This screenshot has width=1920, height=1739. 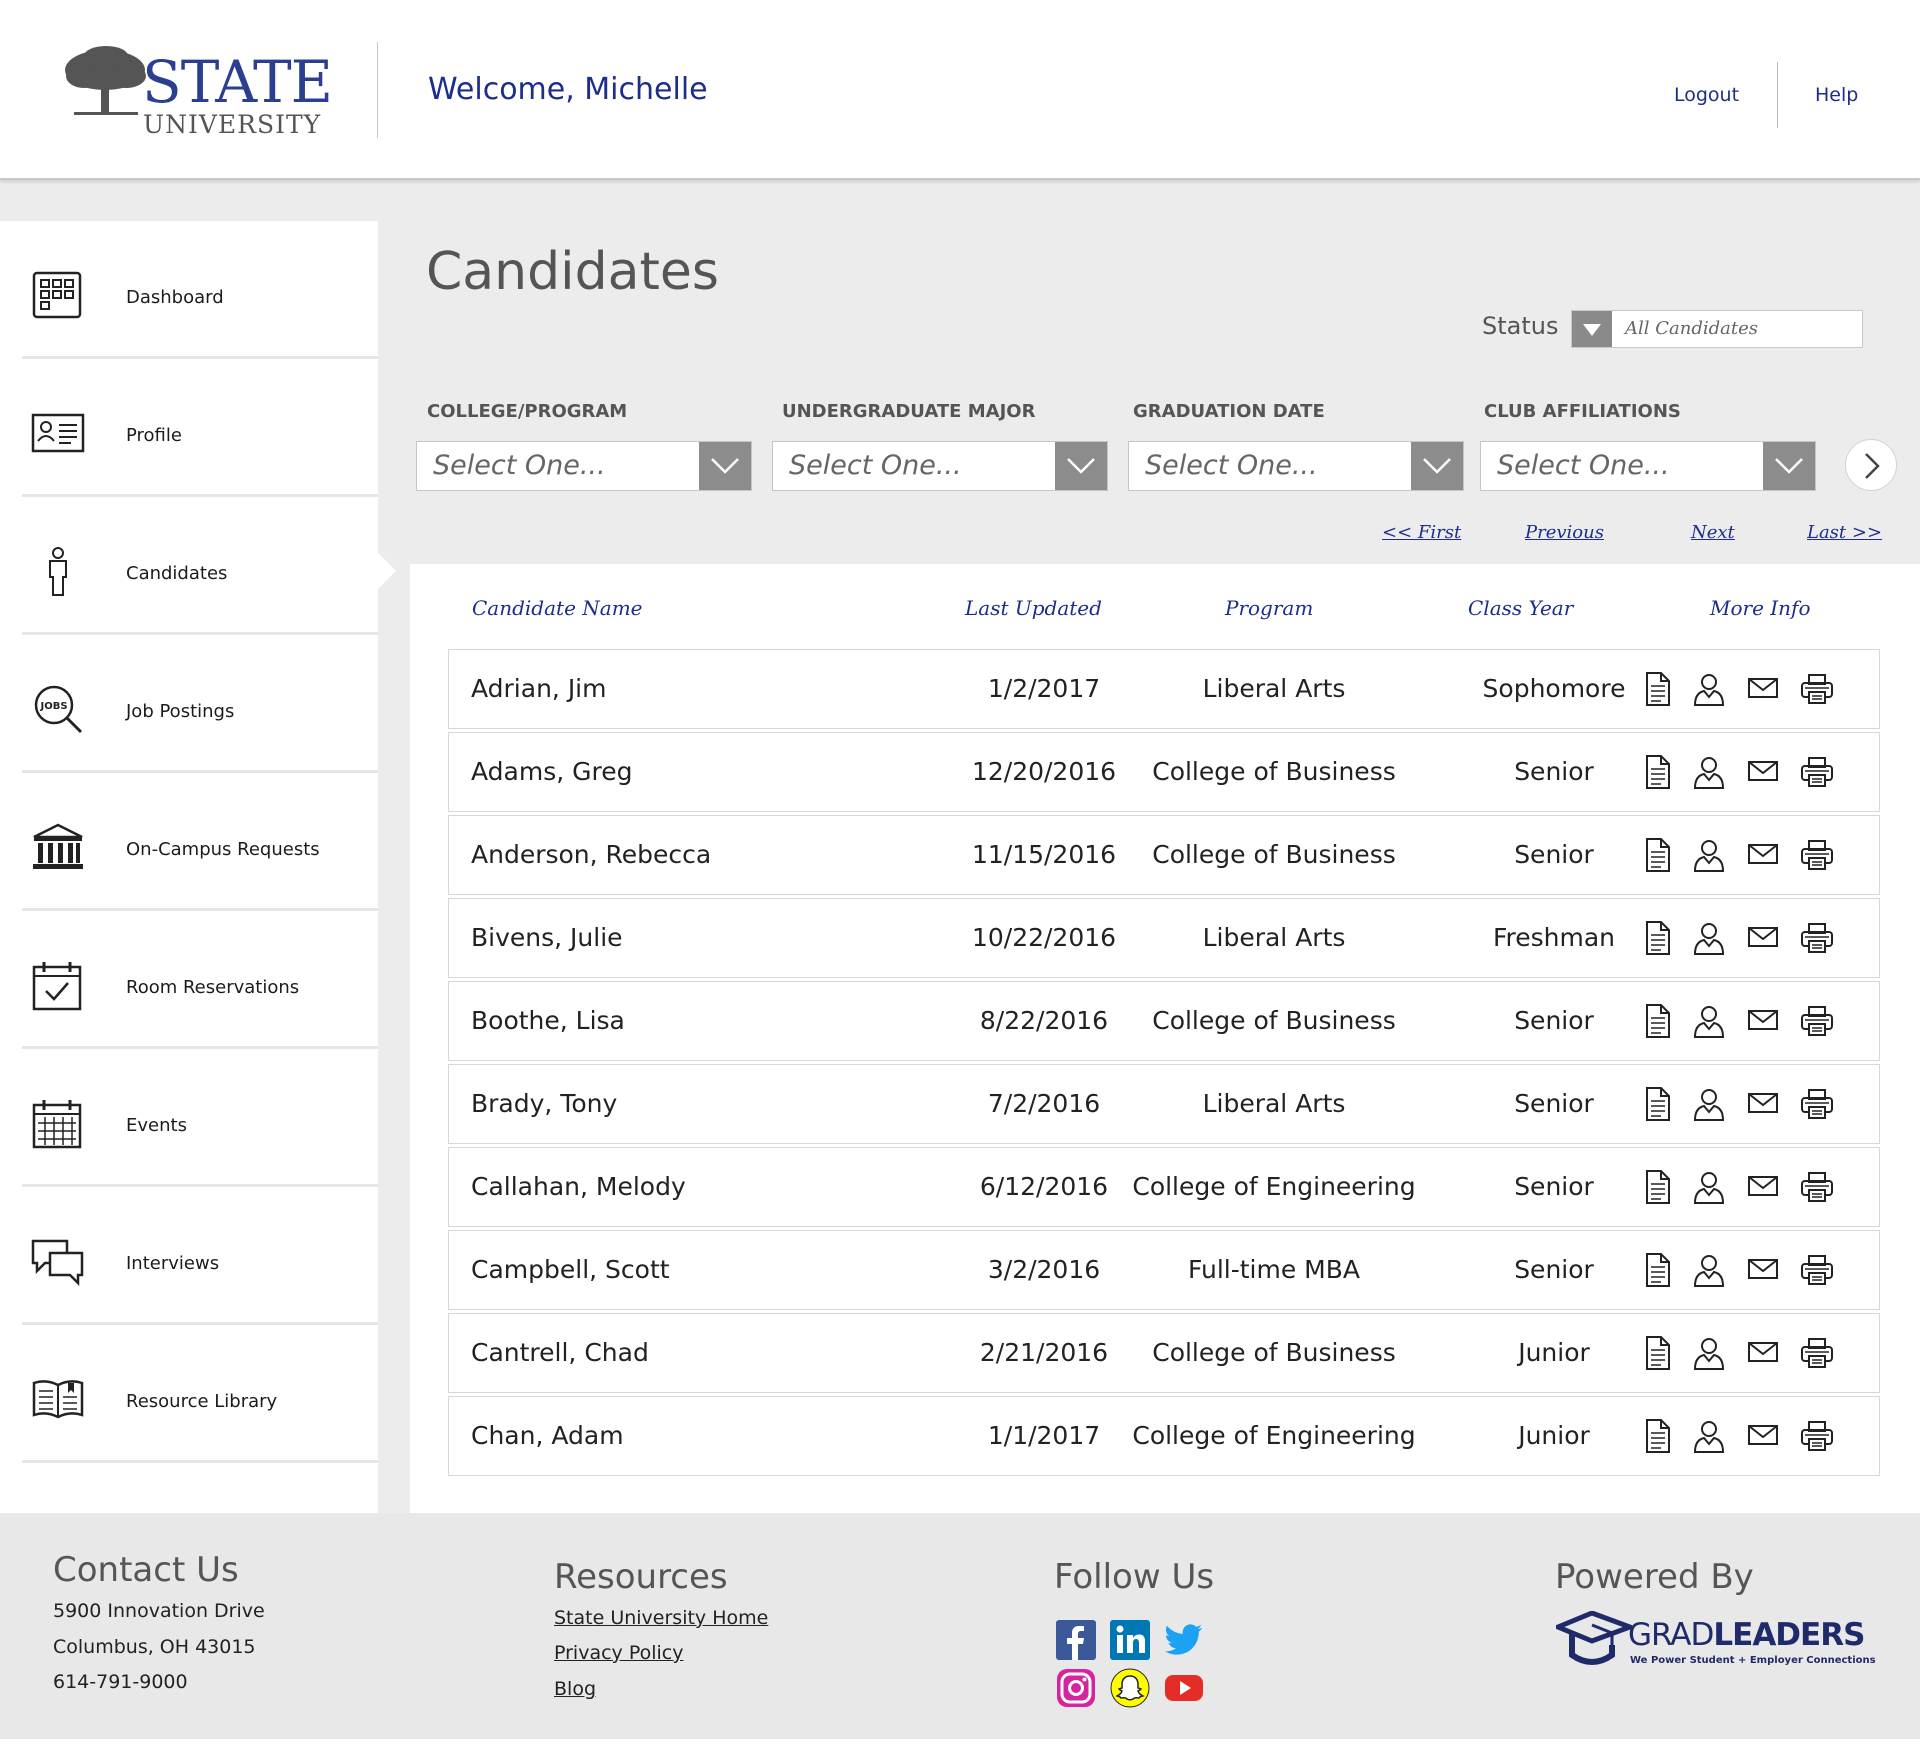 What do you see at coordinates (591, 854) in the screenshot?
I see `candidate-name-cell: Anderson, Rebecca` at bounding box center [591, 854].